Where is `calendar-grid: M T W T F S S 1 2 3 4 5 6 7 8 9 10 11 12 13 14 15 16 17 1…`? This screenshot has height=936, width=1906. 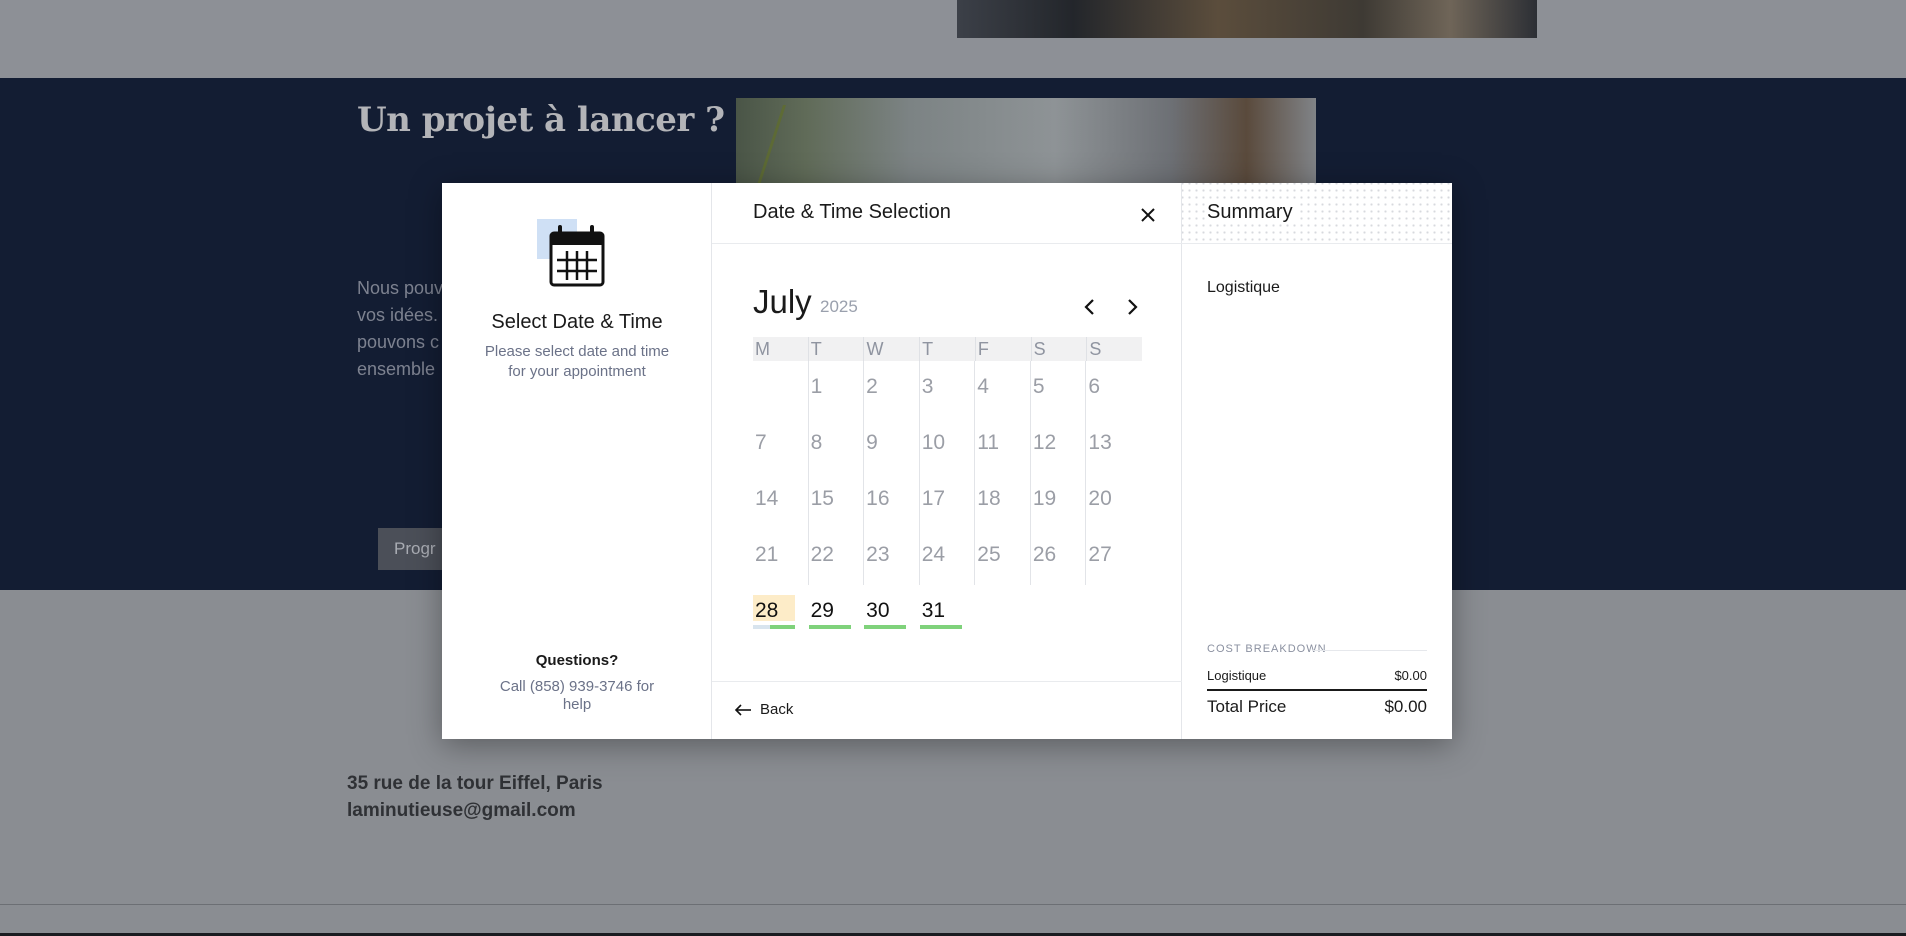
calendar-grid: M T W T F S S 1 2 3 4 5 6 7 8 9 10 11 12 13 14 15 16 17 1… is located at coordinates (947, 489).